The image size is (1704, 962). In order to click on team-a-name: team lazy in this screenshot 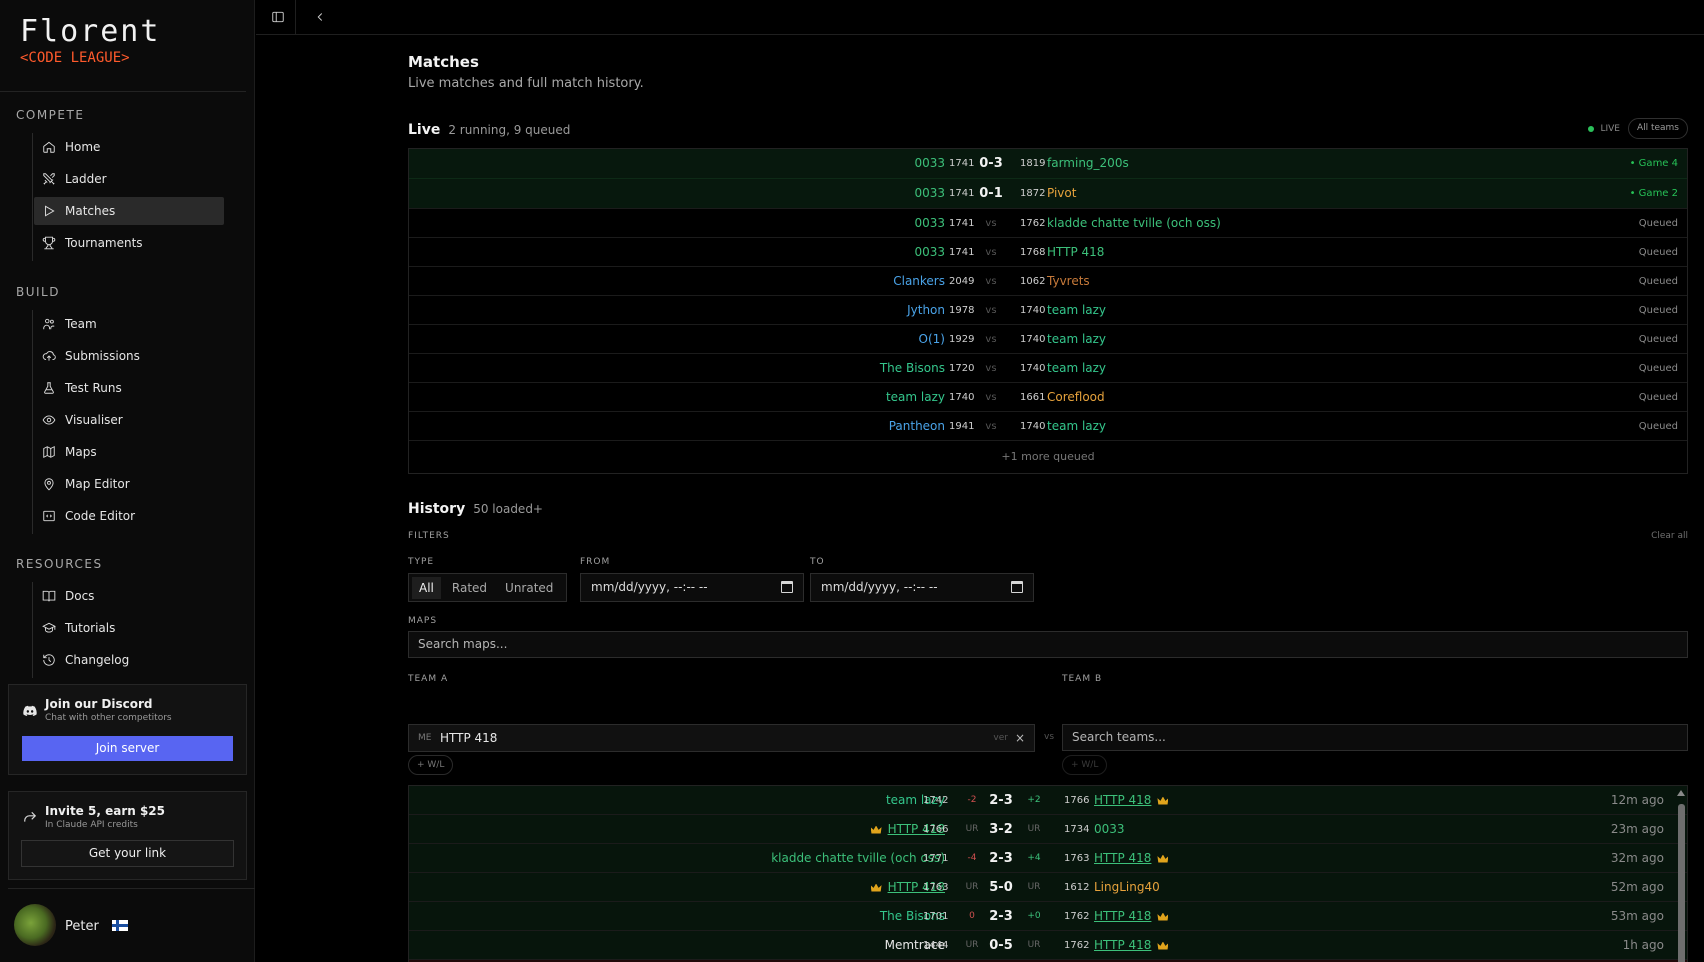, I will do `click(915, 397)`.